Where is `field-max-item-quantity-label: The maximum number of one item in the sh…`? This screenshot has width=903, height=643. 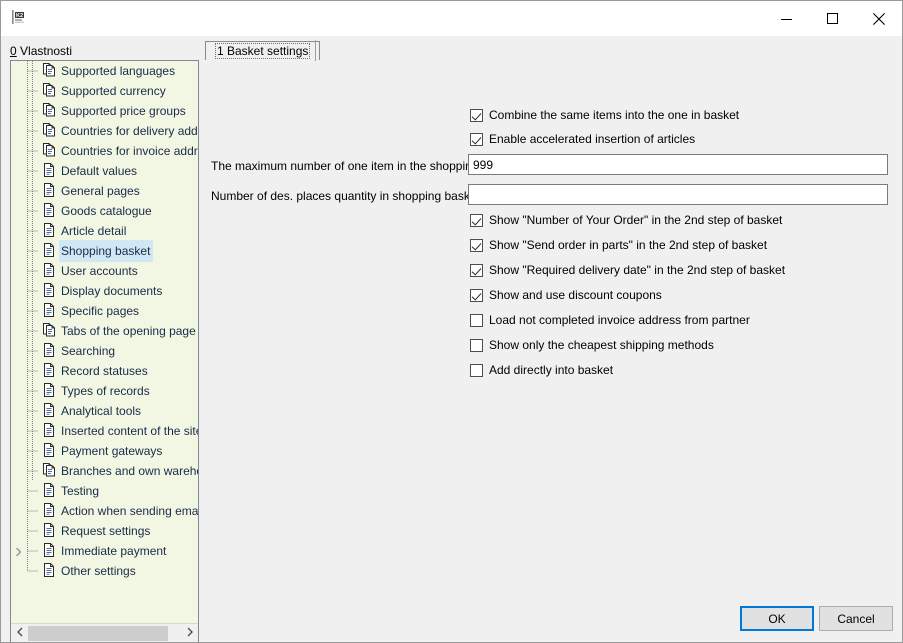 field-max-item-quantity-label: The maximum number of one item in the sh… is located at coordinates (350, 166).